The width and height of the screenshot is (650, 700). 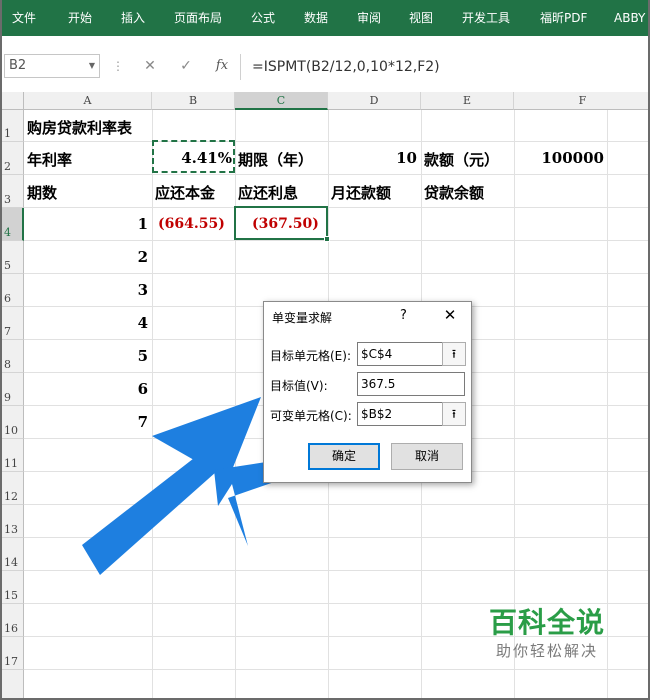 What do you see at coordinates (546, 622) in the screenshot?
I see `watermark-main: 百科全说` at bounding box center [546, 622].